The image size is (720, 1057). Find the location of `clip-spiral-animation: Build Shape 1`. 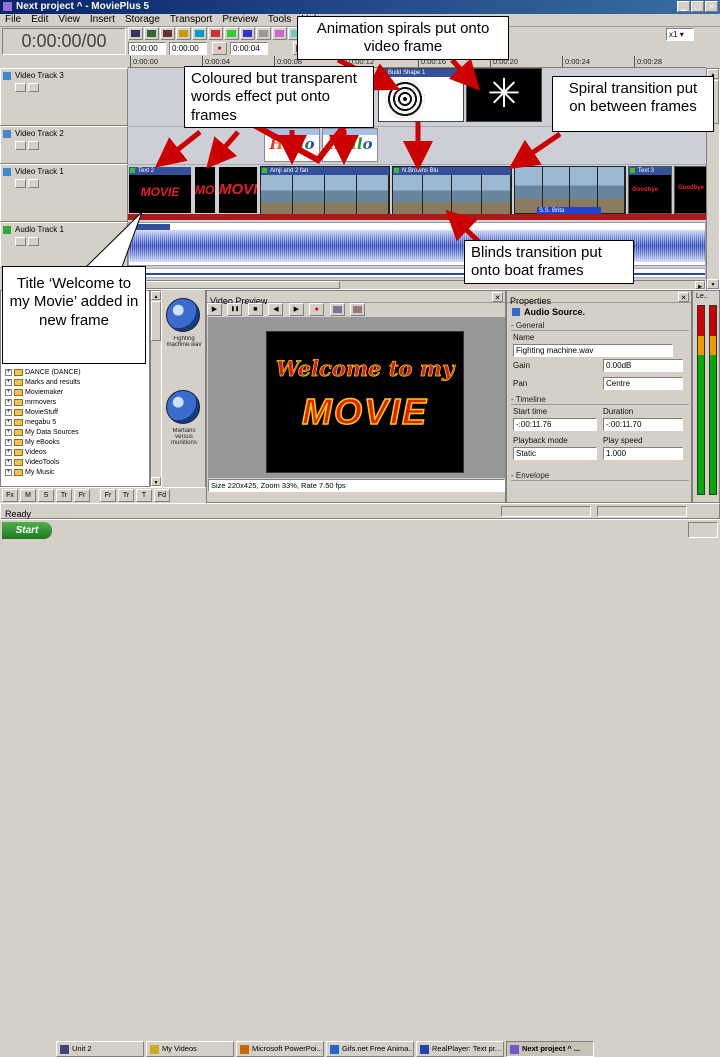

clip-spiral-animation: Build Shape 1 is located at coordinates (421, 95).